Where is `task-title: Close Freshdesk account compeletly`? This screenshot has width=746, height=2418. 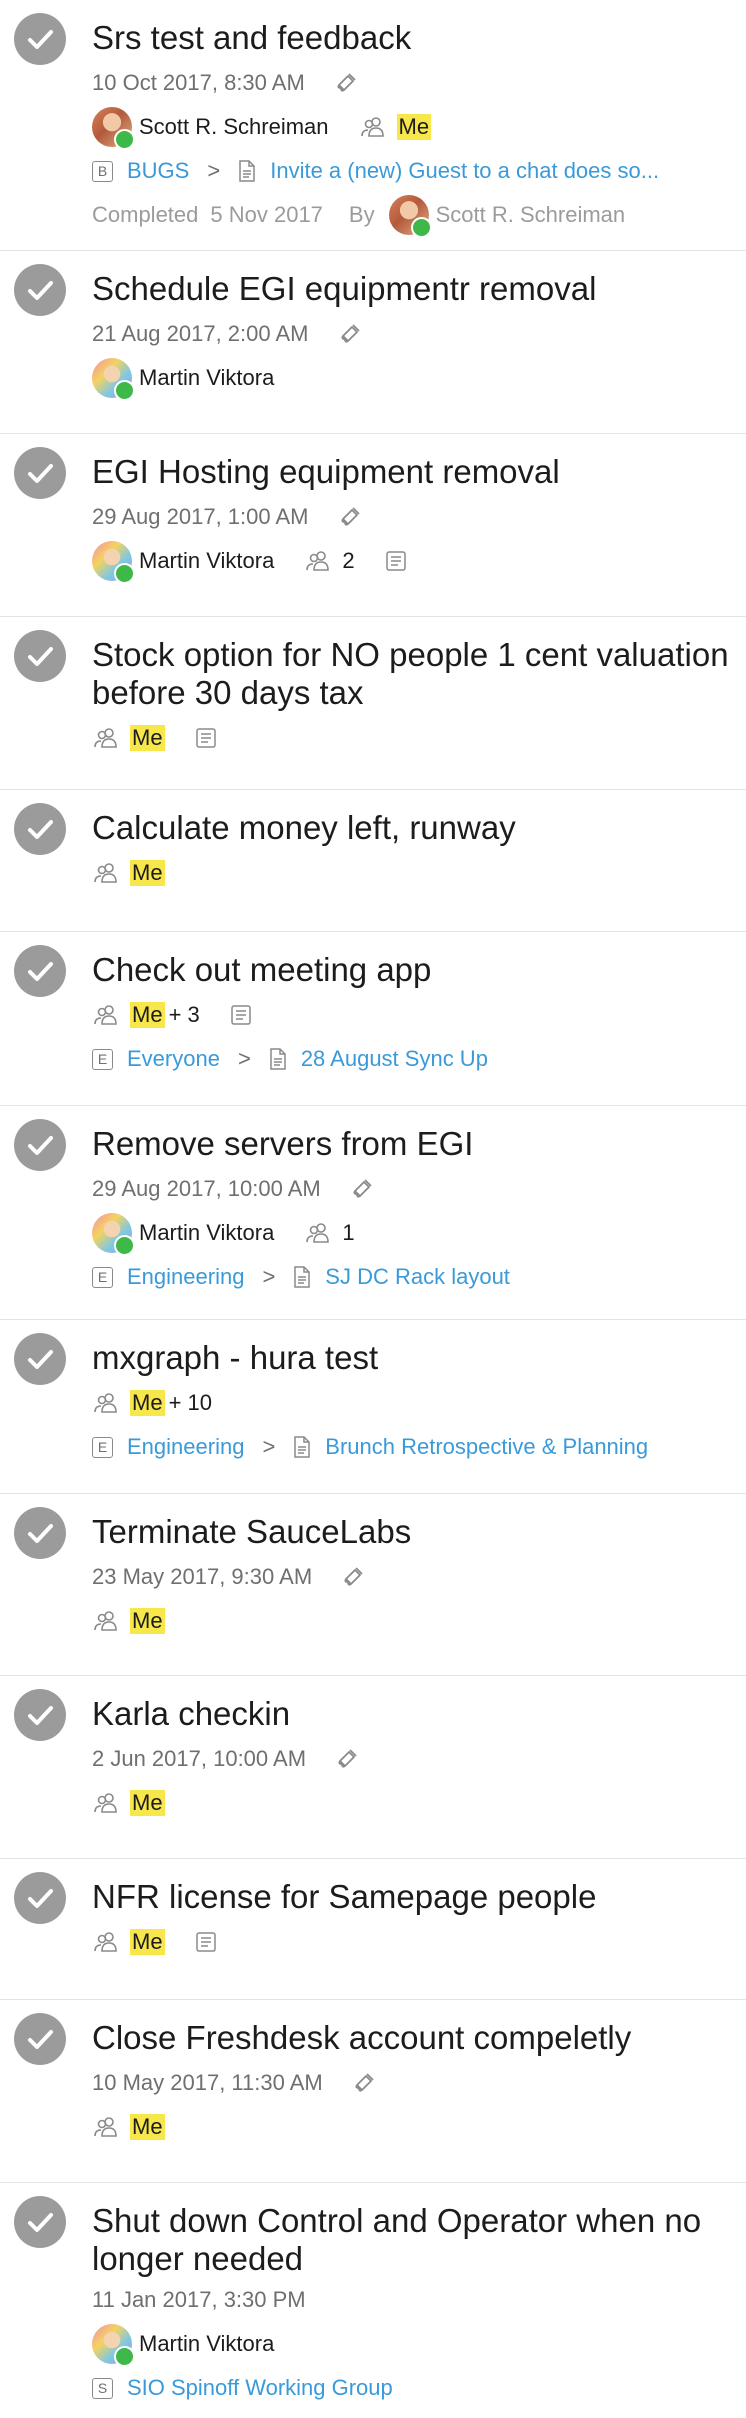 task-title: Close Freshdesk account compeletly is located at coordinates (415, 2028).